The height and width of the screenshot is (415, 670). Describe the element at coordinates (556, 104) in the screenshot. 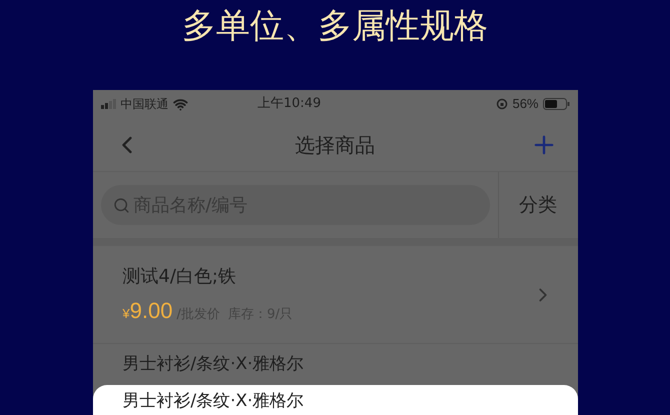

I see `battery-icon` at that location.